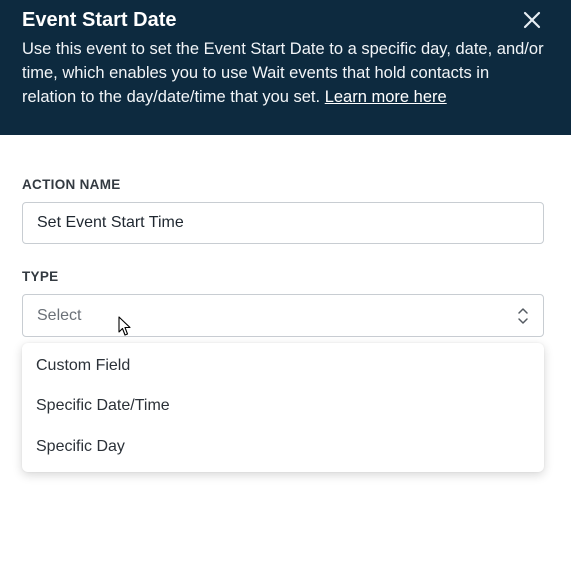  I want to click on option-custom-field: Custom Field, so click(83, 366).